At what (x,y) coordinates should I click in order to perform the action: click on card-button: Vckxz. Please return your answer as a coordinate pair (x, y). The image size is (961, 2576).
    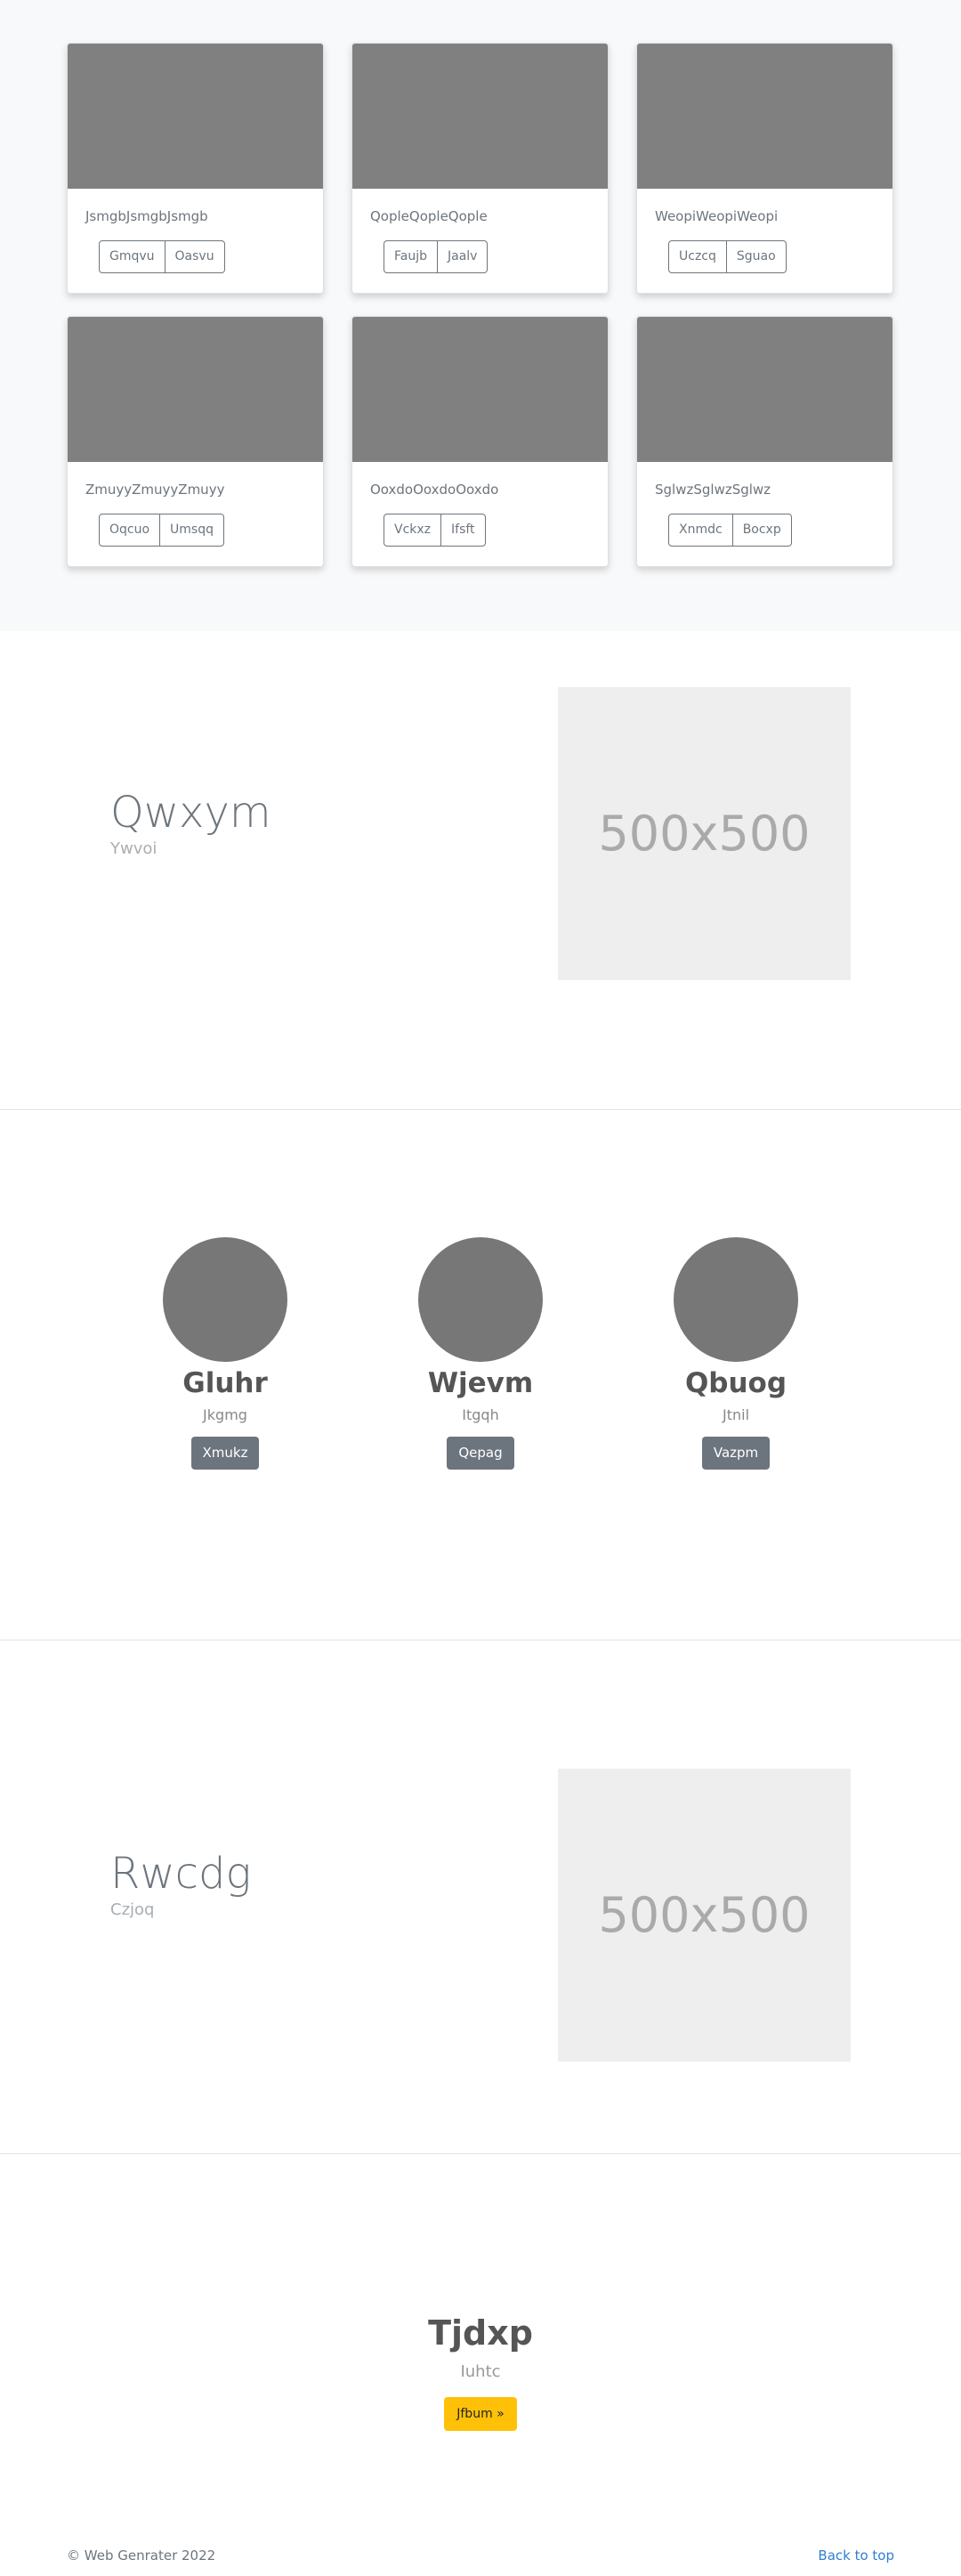
    Looking at the image, I should click on (413, 531).